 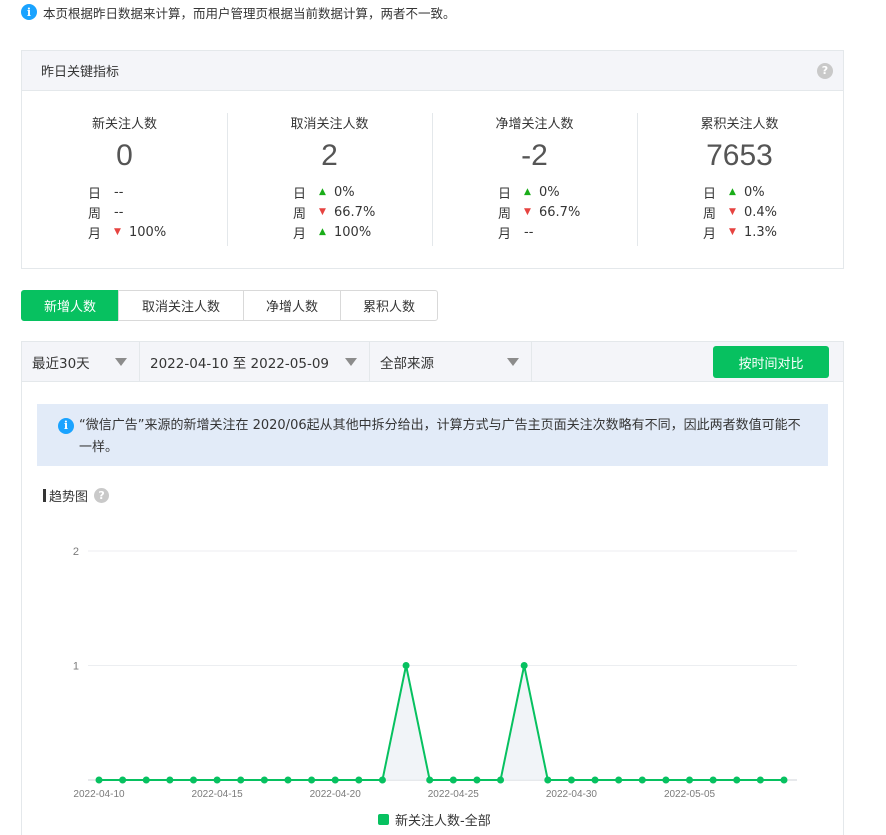 I want to click on metric-rows: 日 -- 周 -- 月 ▼ 100%, so click(x=124, y=212).